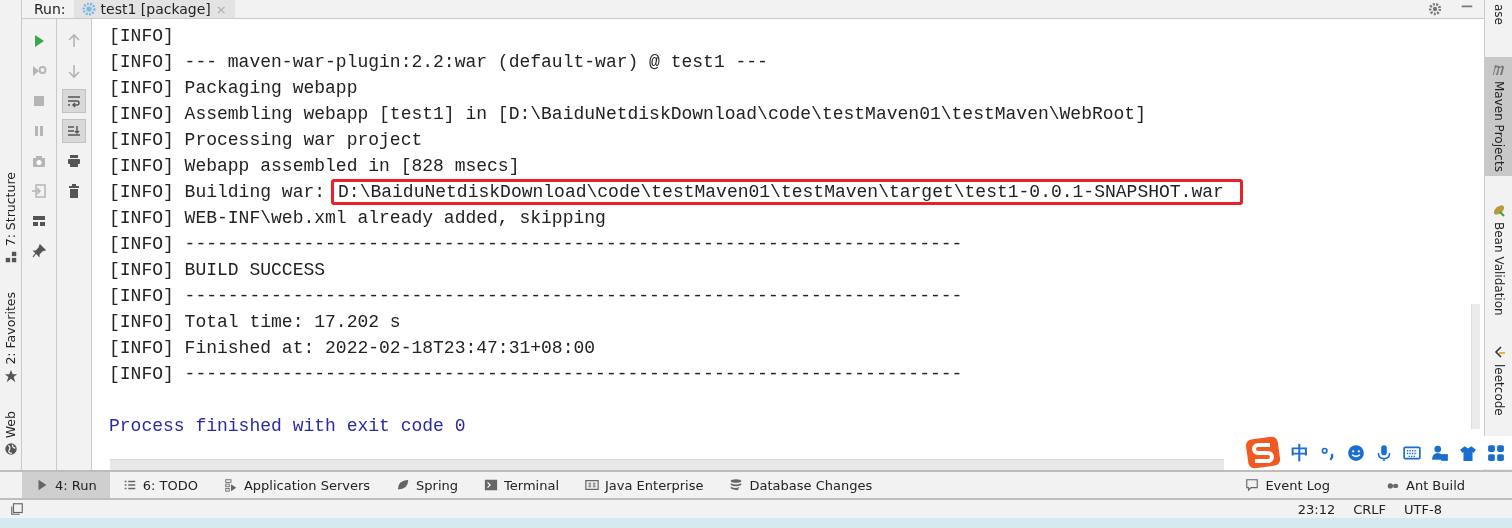  What do you see at coordinates (1498, 379) in the screenshot?
I see `tool-window-tab: leetcode` at bounding box center [1498, 379].